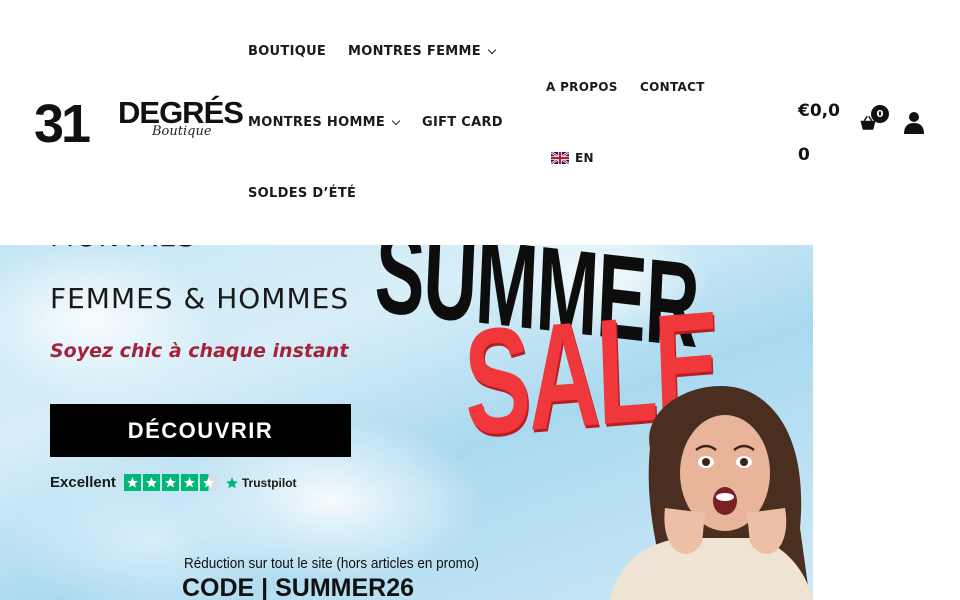 The height and width of the screenshot is (600, 960). What do you see at coordinates (823, 133) in the screenshot?
I see `cart-total: €0,00` at bounding box center [823, 133].